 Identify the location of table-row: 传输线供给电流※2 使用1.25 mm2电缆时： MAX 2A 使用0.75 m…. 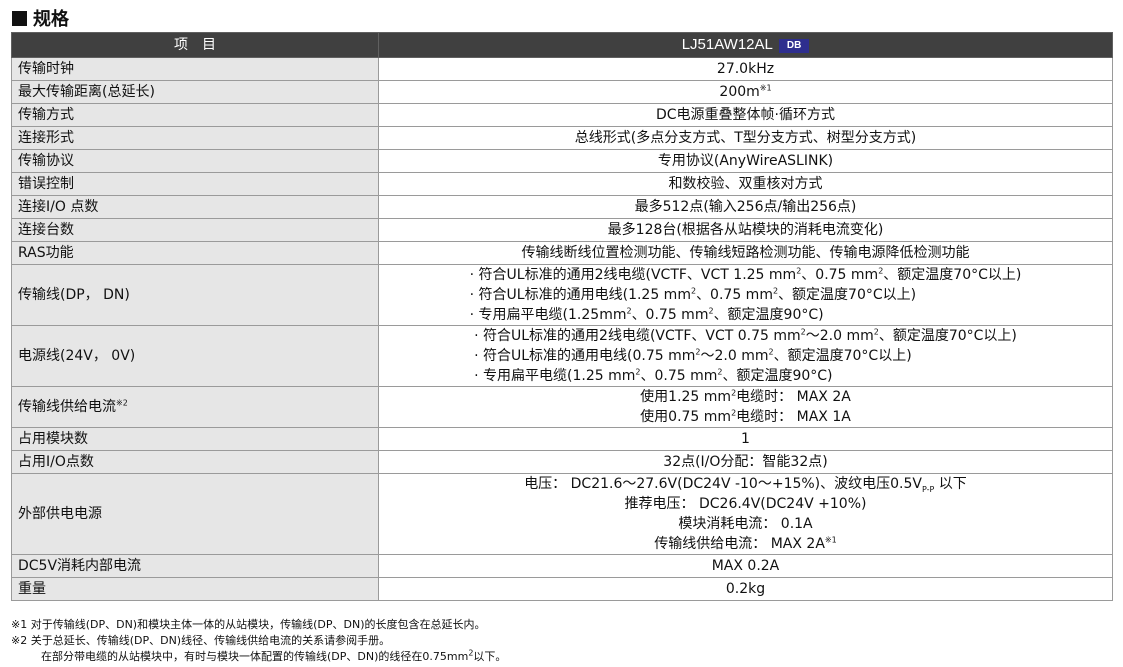
(562, 407).